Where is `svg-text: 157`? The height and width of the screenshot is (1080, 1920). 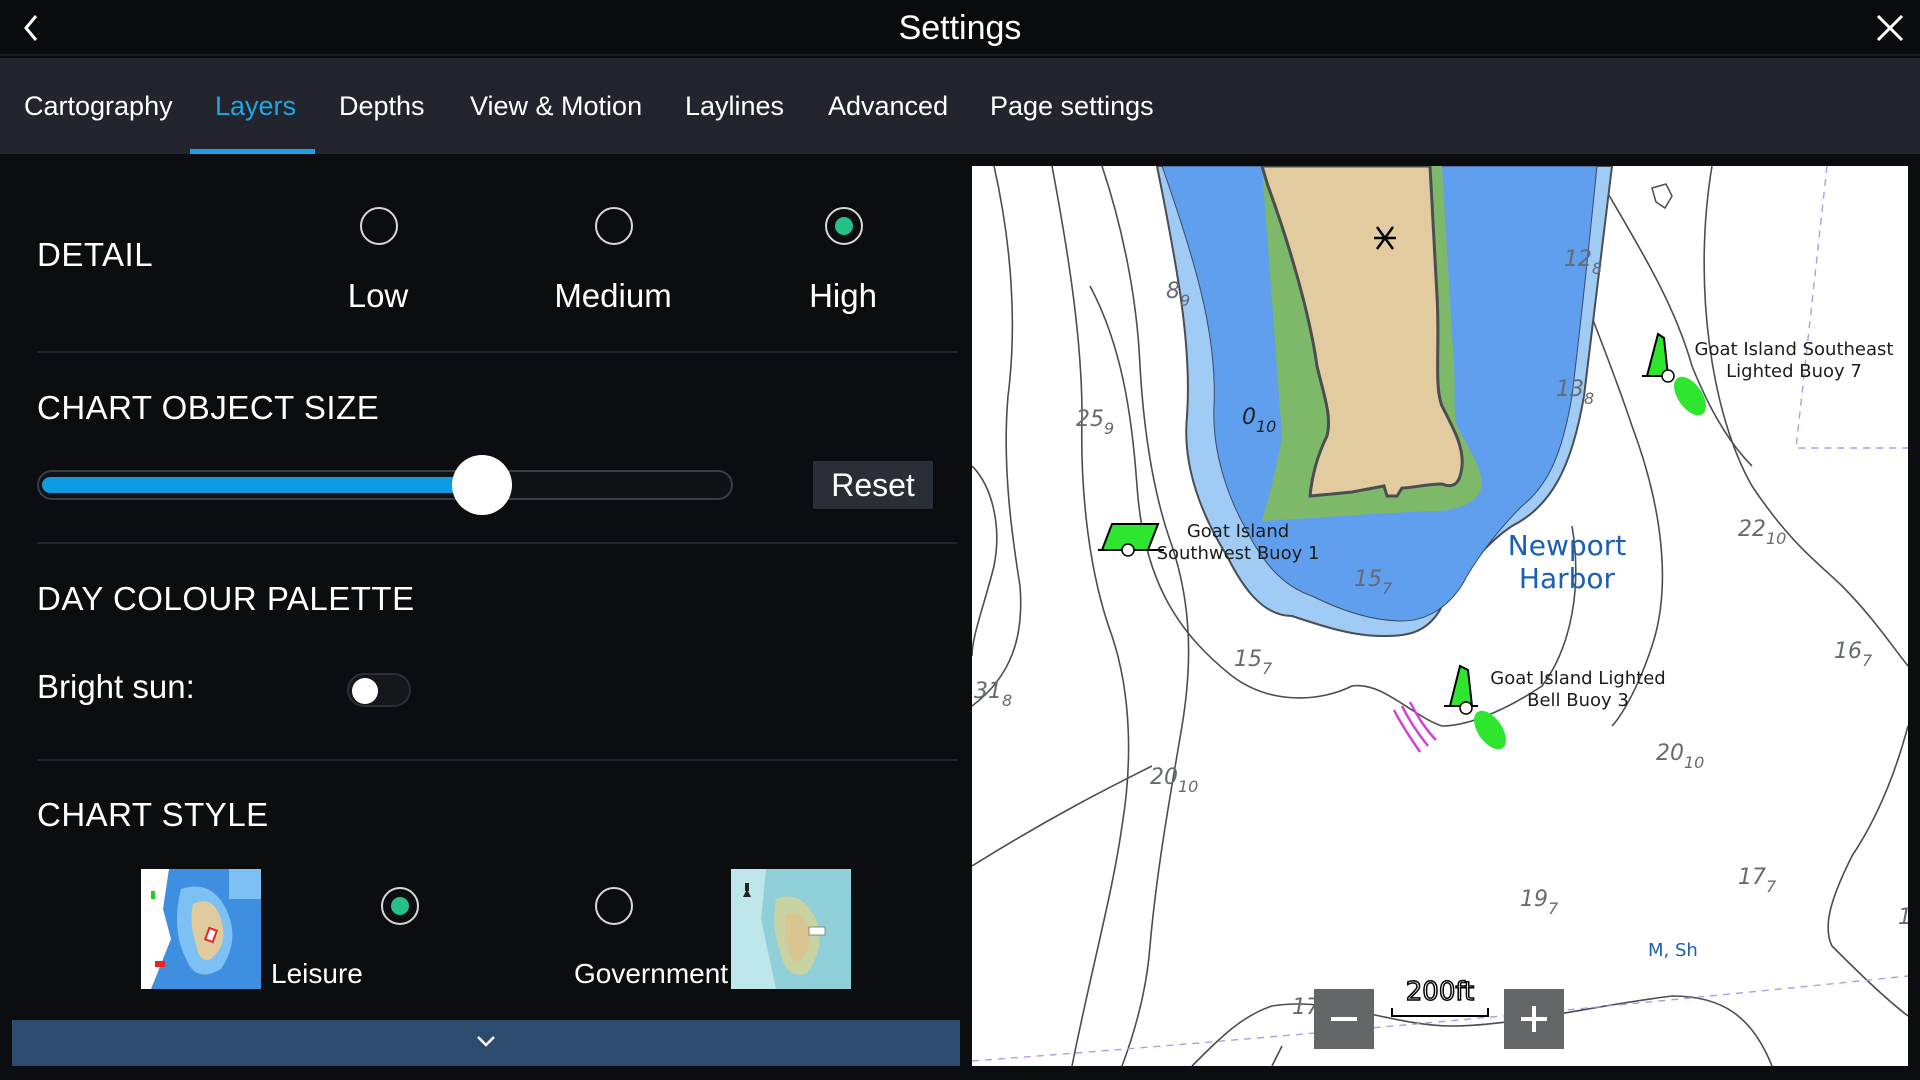
svg-text: 157 is located at coordinates (1253, 662).